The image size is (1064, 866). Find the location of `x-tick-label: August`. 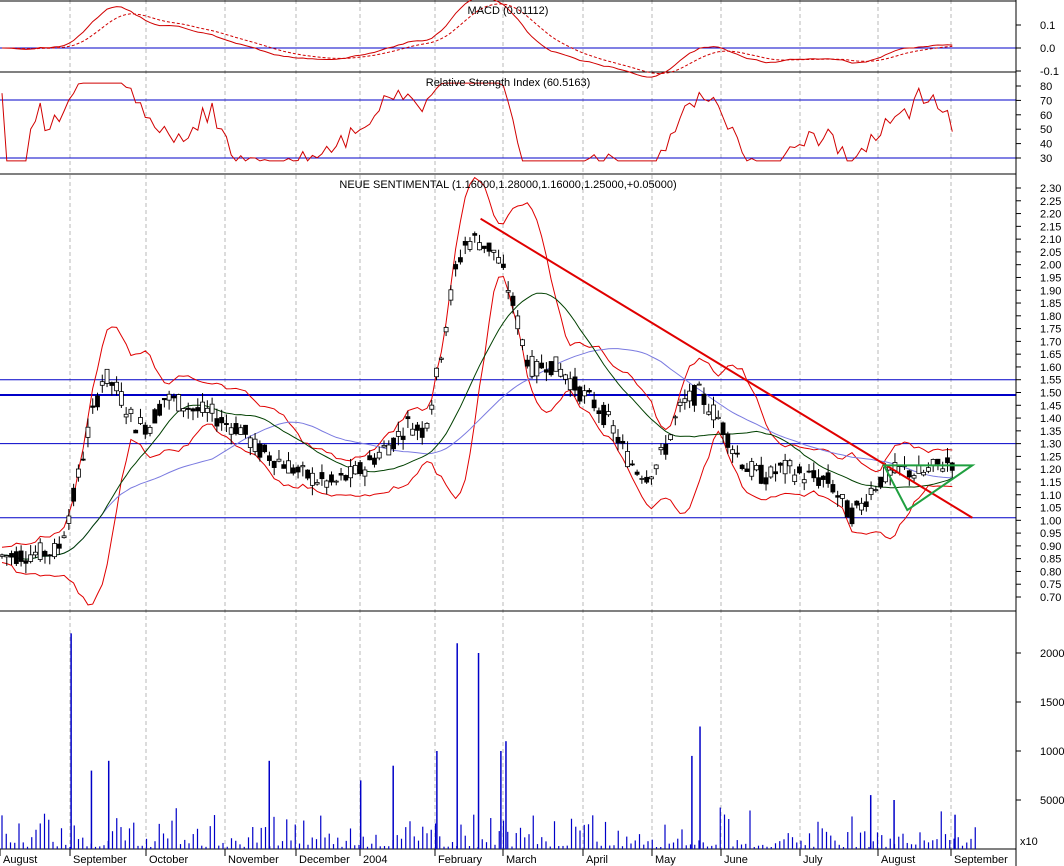

x-tick-label: August is located at coordinates (20, 860).